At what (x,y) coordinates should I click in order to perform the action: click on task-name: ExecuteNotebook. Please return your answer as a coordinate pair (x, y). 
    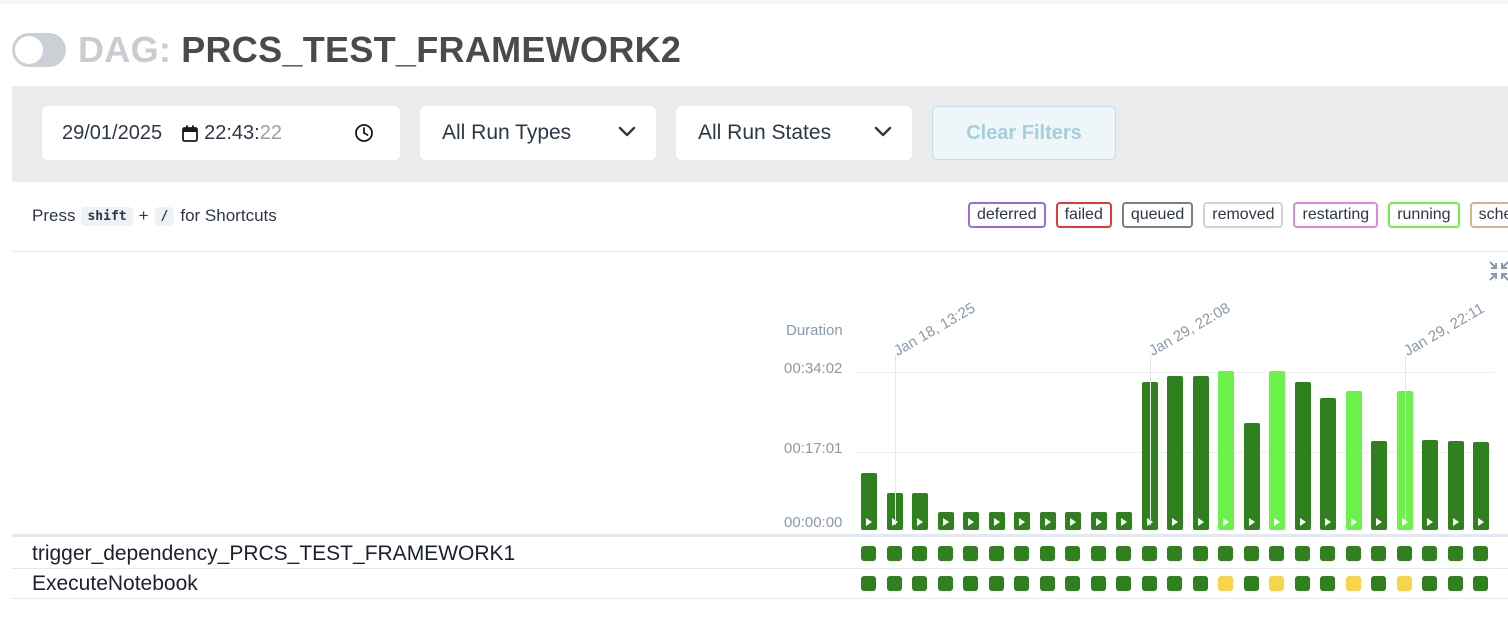
    Looking at the image, I should click on (115, 584).